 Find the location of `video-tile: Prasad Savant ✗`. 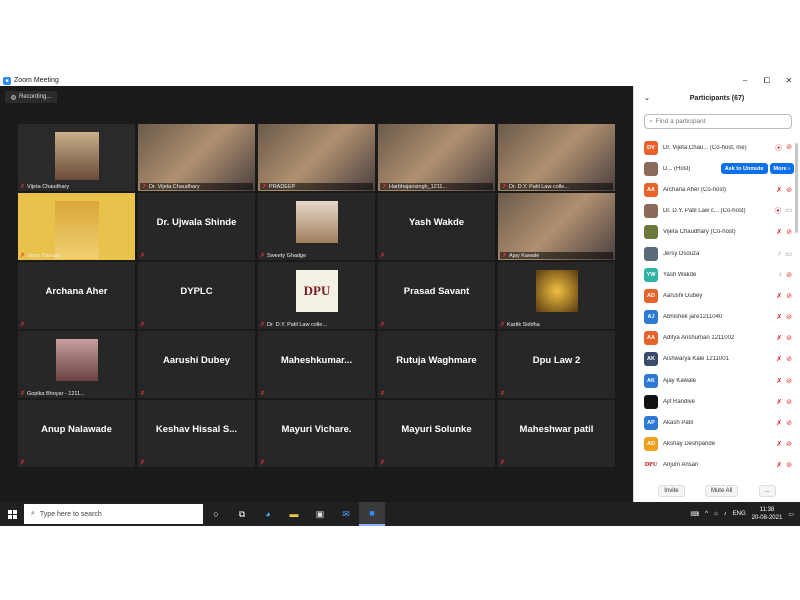

video-tile: Prasad Savant ✗ is located at coordinates (436, 295).